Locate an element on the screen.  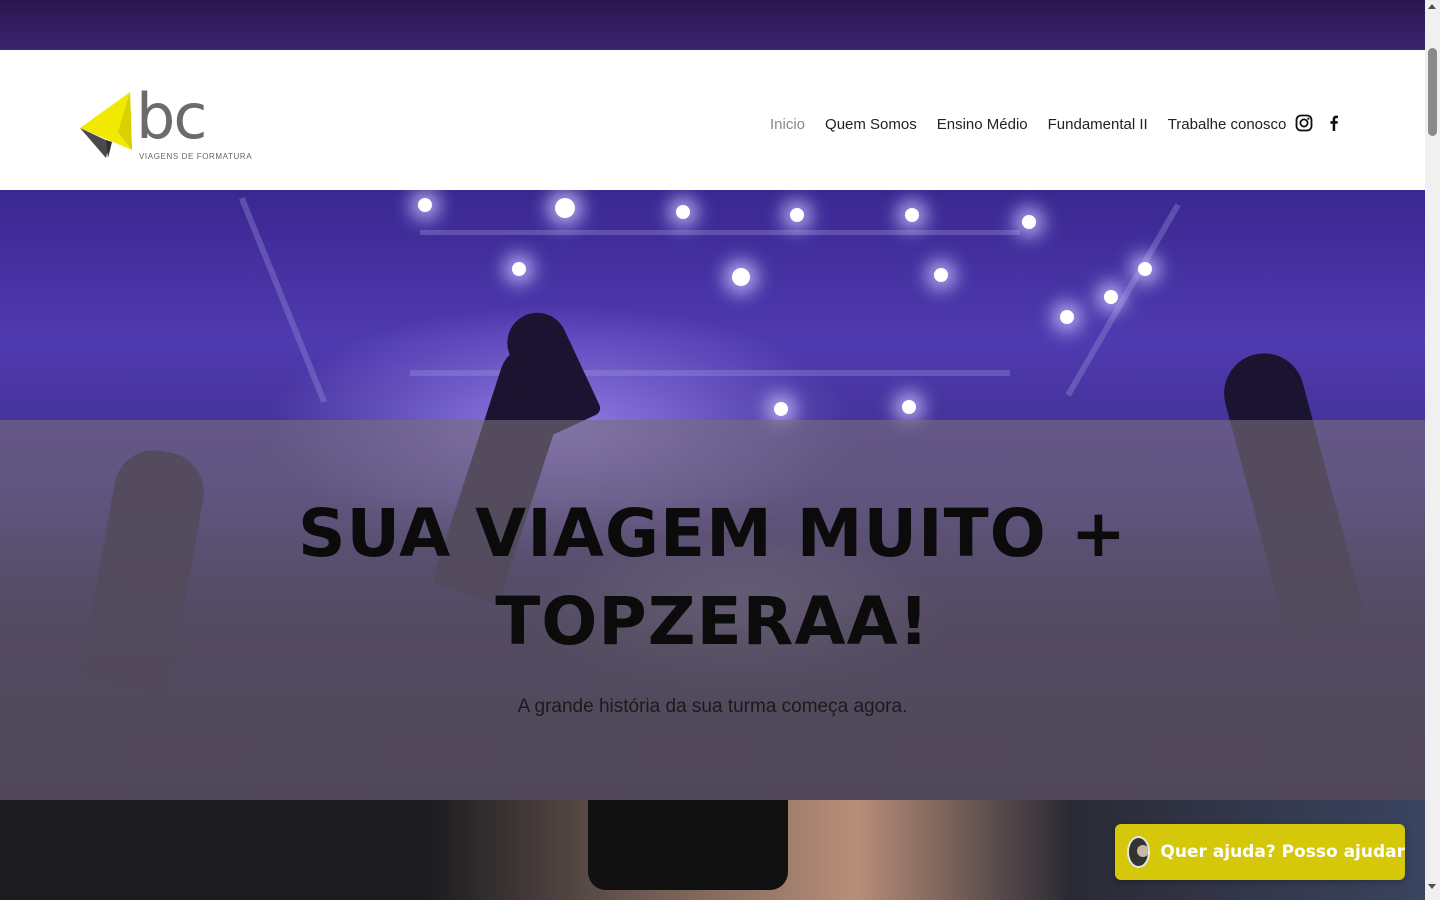
nav-item-ensino-medio: Ensino Médio is located at coordinates (982, 124).